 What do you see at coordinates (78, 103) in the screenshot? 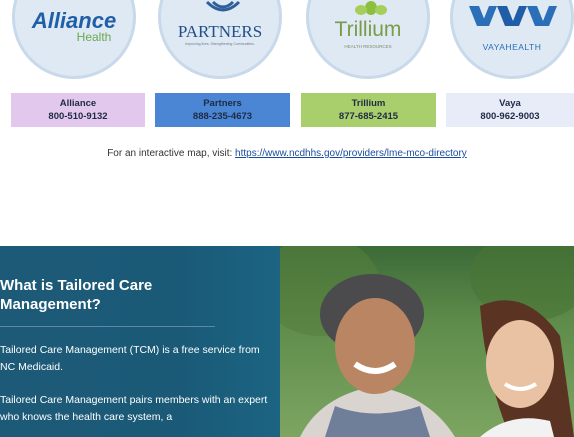
I see `contact-alliance-name: Alliance` at bounding box center [78, 103].